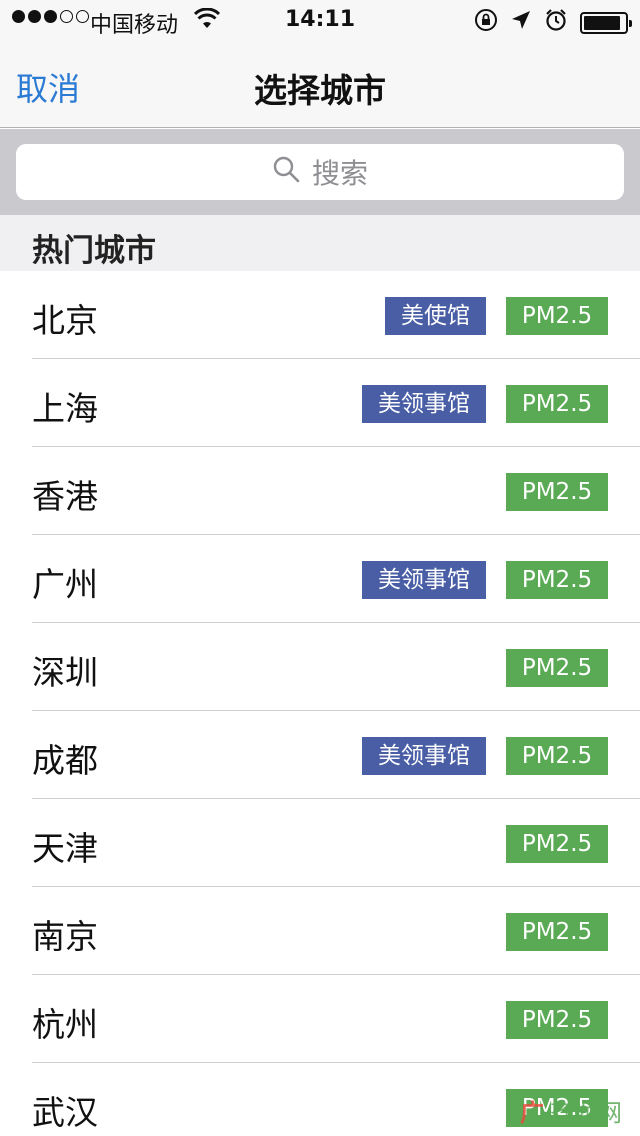  I want to click on location-arrow-icon, so click(521, 23).